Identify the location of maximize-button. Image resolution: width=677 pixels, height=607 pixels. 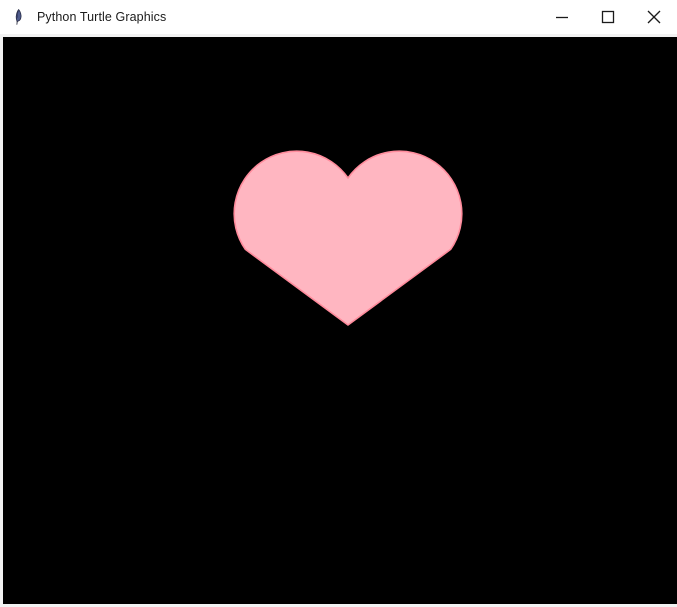
(608, 17).